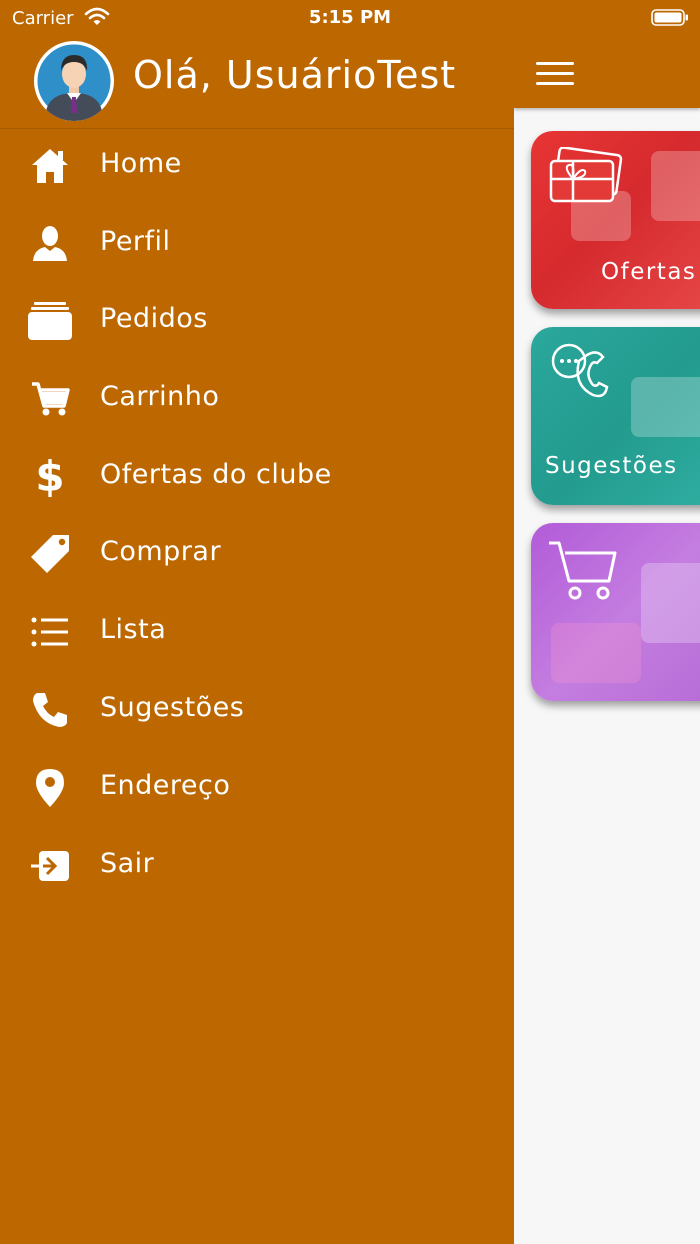 The width and height of the screenshot is (700, 1244). Describe the element at coordinates (257, 321) in the screenshot. I see `nav-item-pedidos: Pedidos` at that location.